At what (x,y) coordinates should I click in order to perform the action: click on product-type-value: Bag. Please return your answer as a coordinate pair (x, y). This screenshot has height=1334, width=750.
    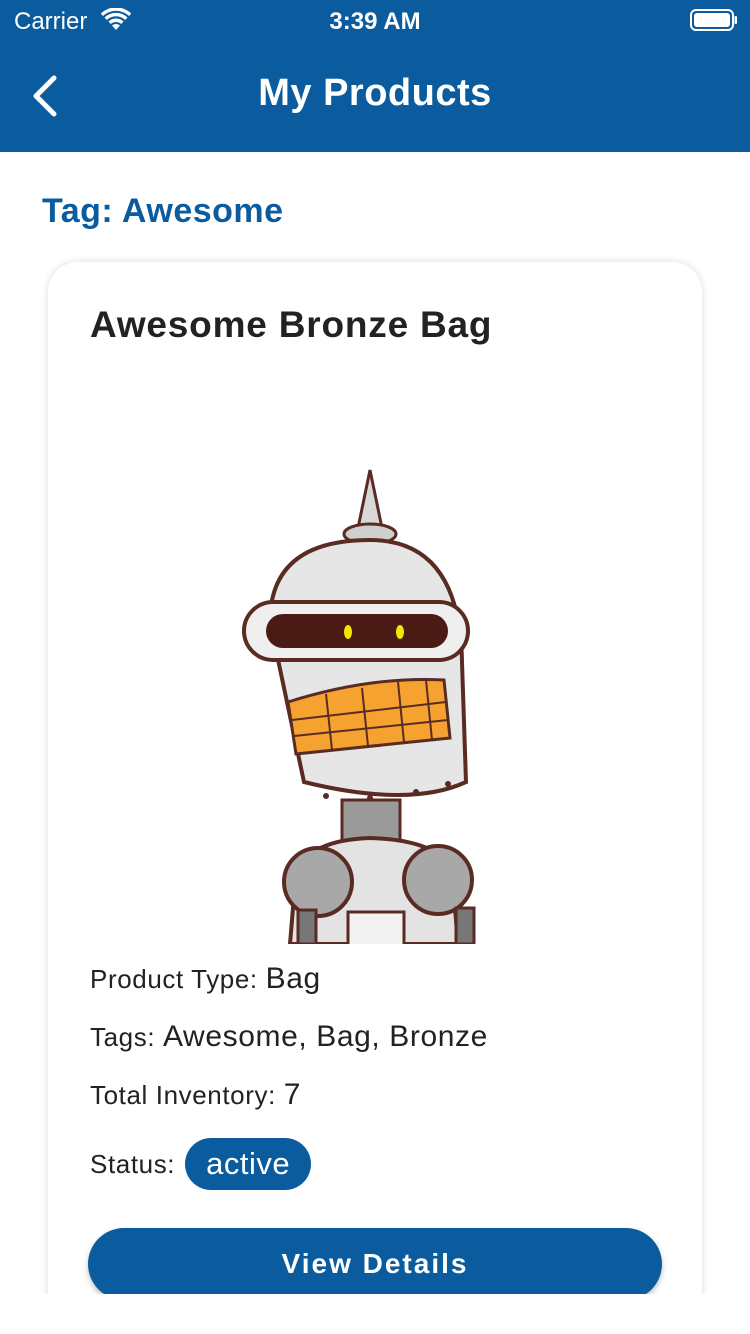
    Looking at the image, I should click on (293, 978).